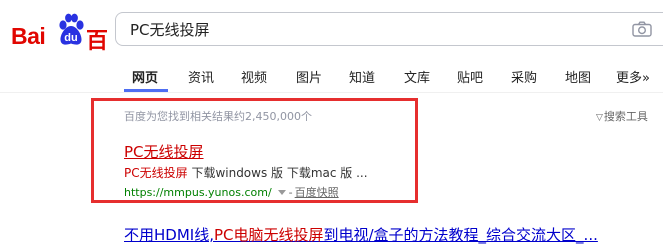 This screenshot has height=250, width=663. What do you see at coordinates (169, 235) in the screenshot?
I see `title-part-1: 不用HDMI线,` at bounding box center [169, 235].